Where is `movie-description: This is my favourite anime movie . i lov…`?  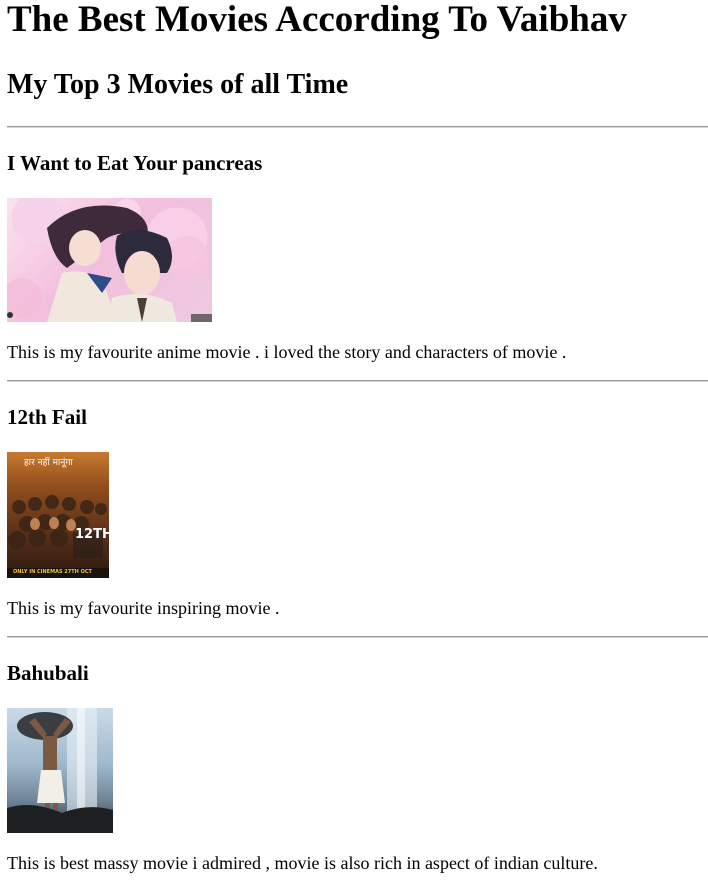 movie-description: This is my favourite anime movie . i lov… is located at coordinates (287, 352).